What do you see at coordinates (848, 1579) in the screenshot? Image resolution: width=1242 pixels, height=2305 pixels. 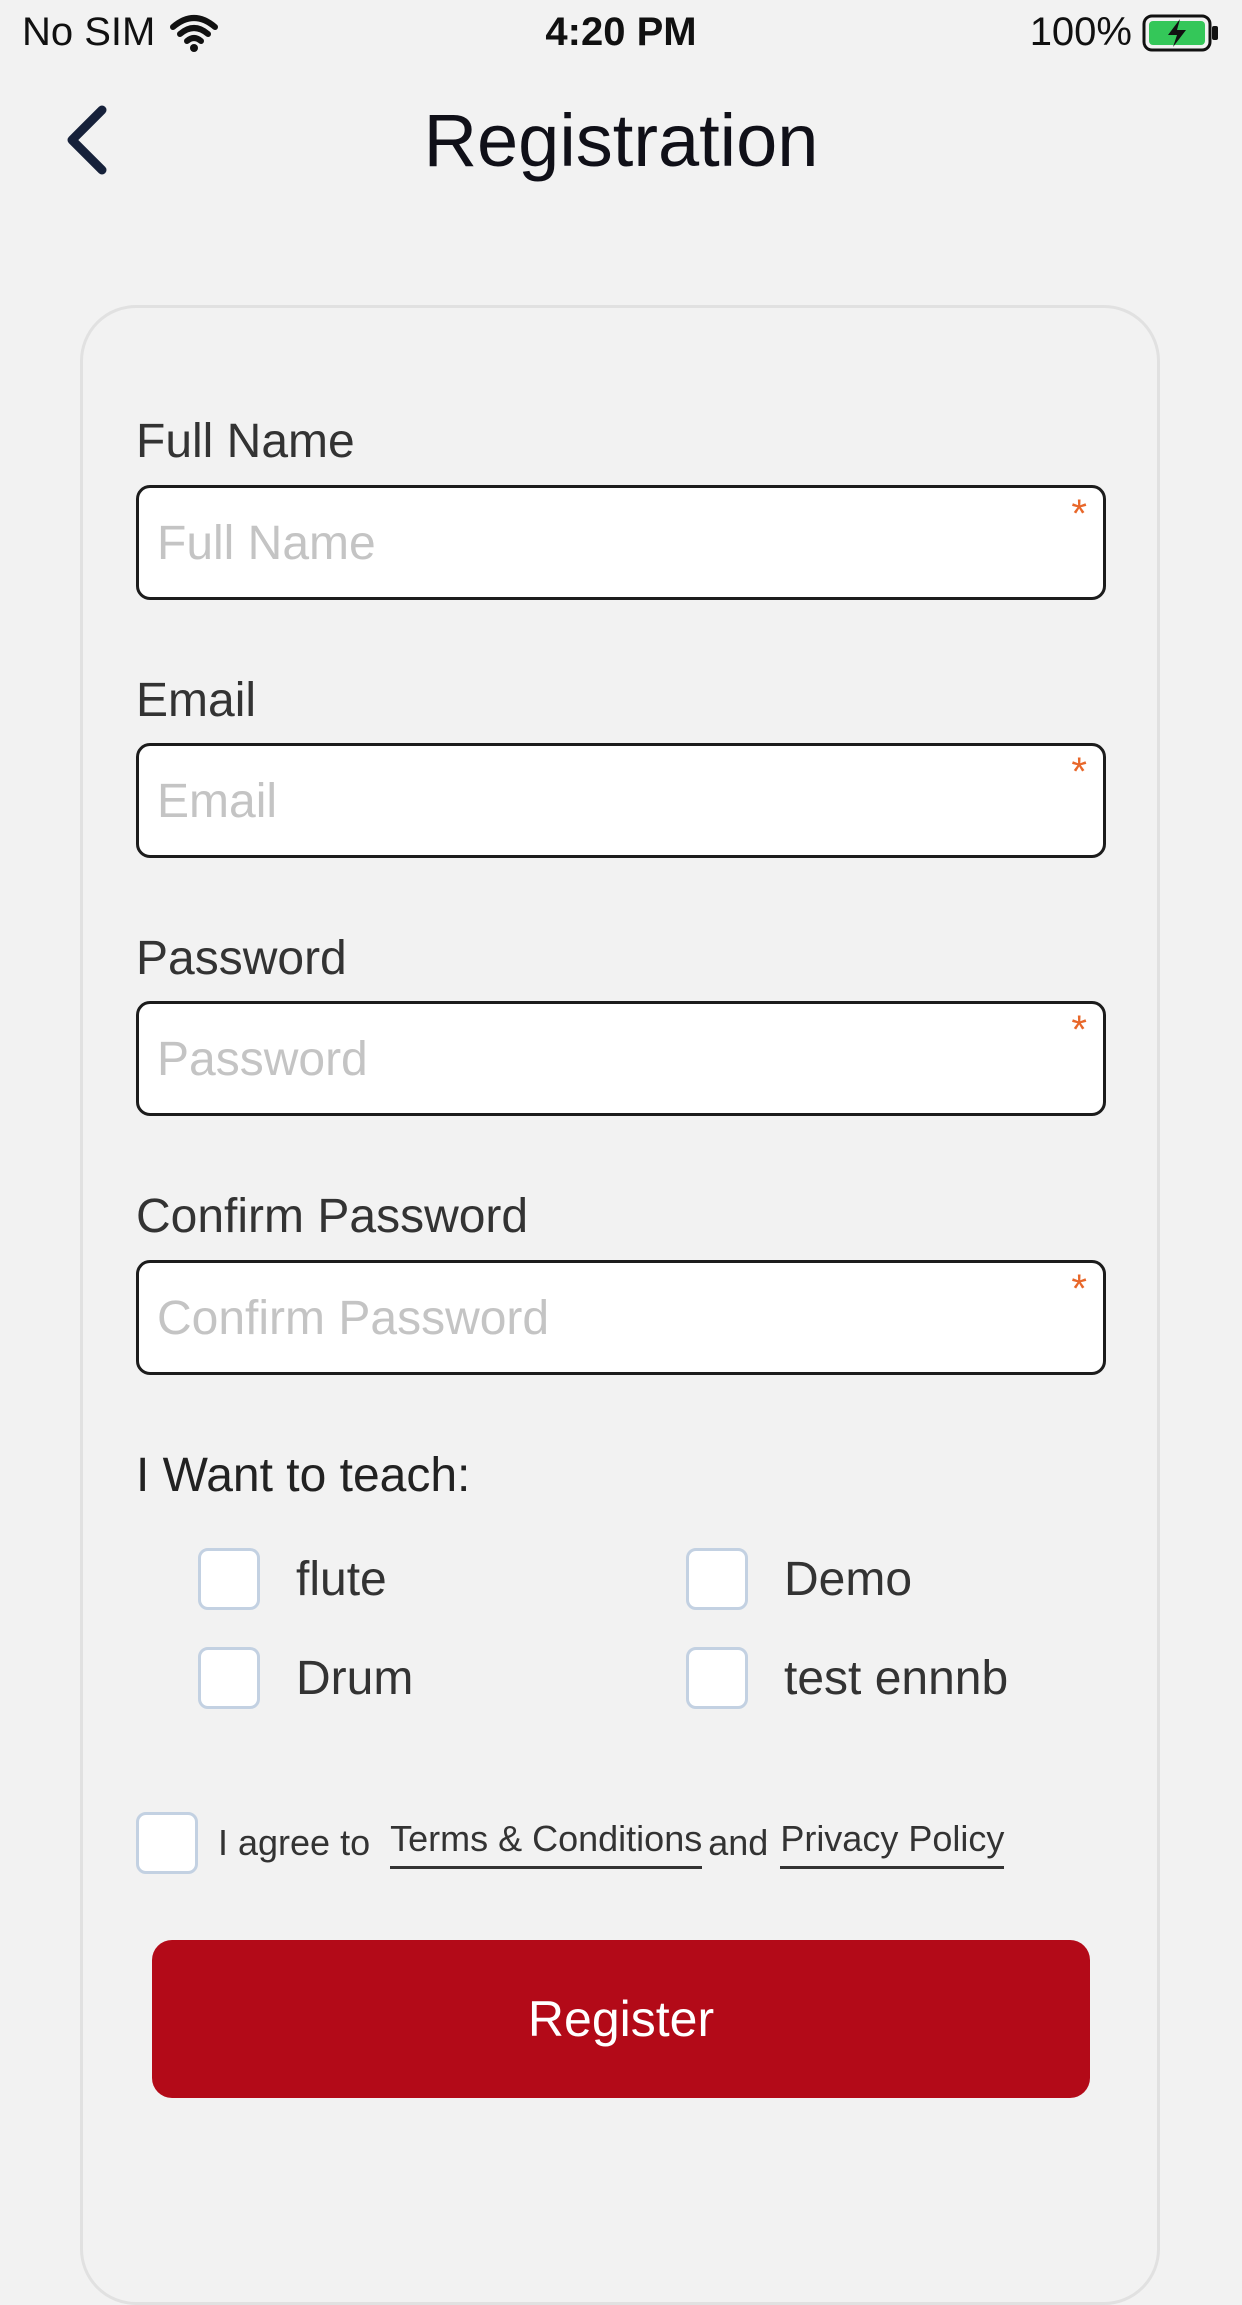 I see `teach-option-label: Demo` at bounding box center [848, 1579].